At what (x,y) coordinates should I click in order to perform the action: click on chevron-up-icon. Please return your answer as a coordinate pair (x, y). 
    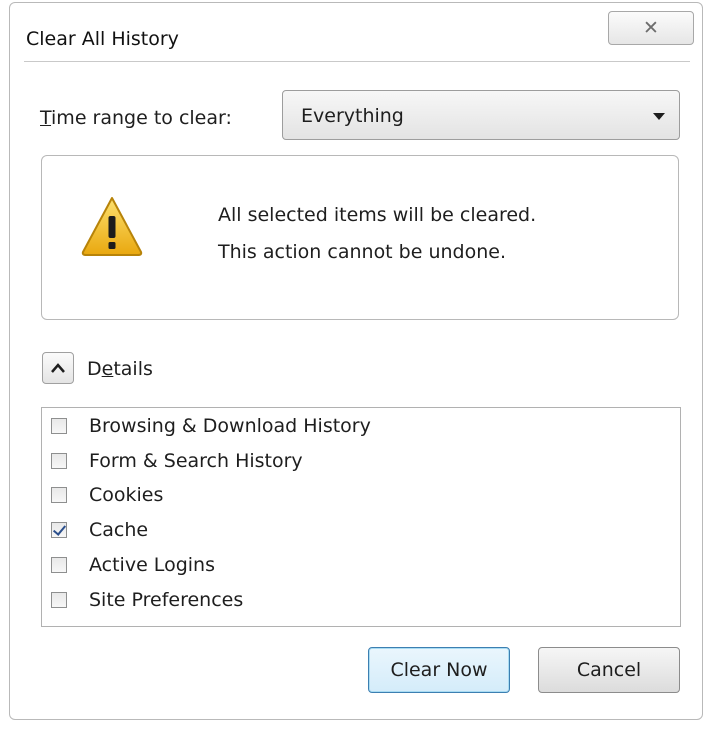
    Looking at the image, I should click on (58, 368).